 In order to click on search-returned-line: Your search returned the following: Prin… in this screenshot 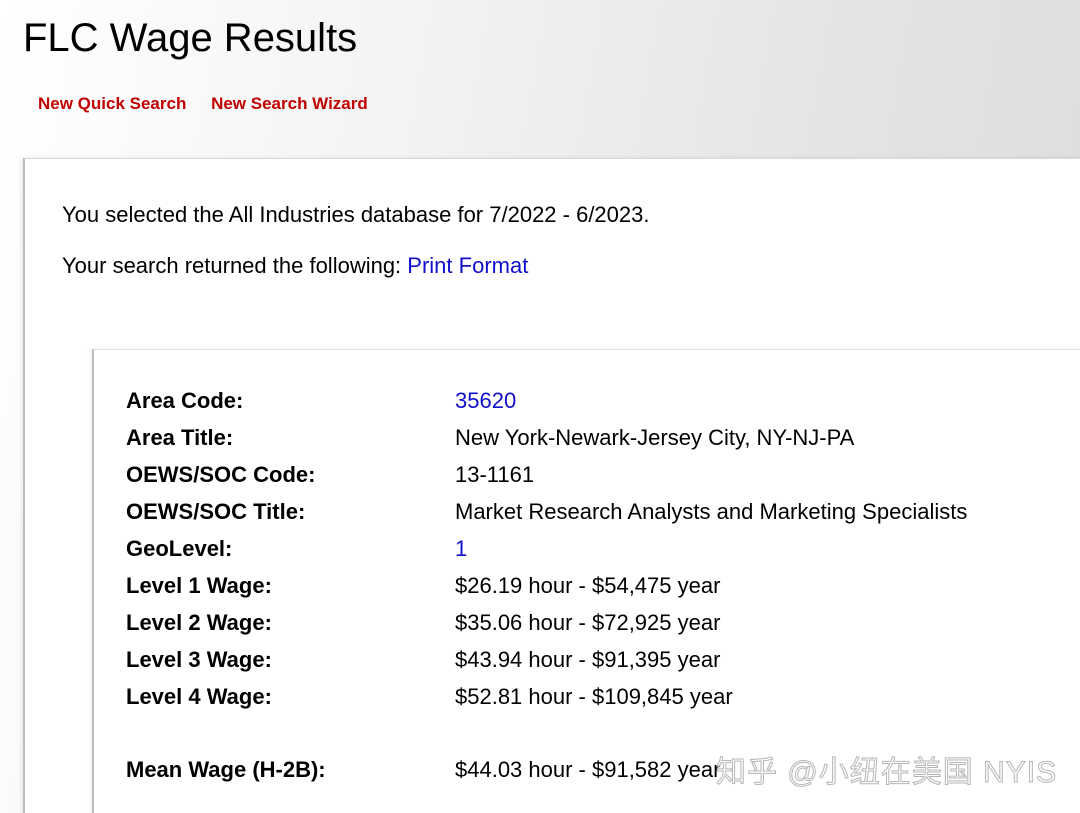, I will do `click(295, 266)`.